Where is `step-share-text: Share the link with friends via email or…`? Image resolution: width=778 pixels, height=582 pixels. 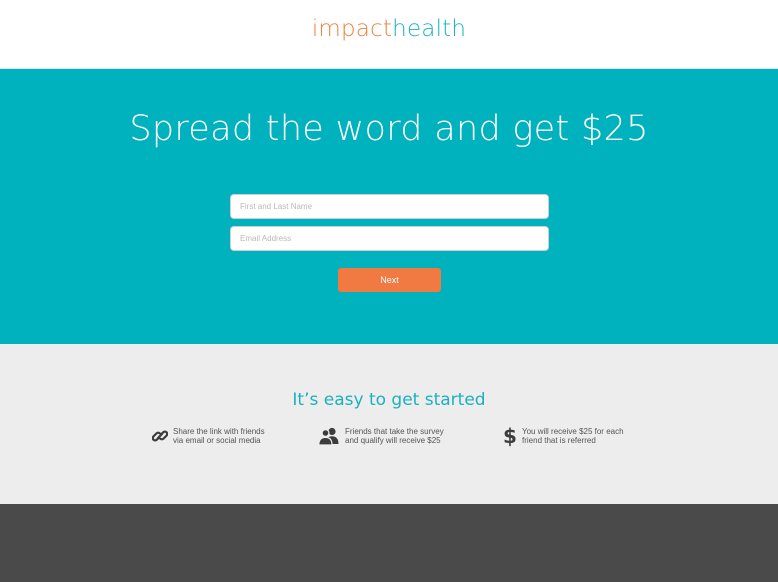
step-share-text: Share the link with friends via email or… is located at coordinates (219, 436).